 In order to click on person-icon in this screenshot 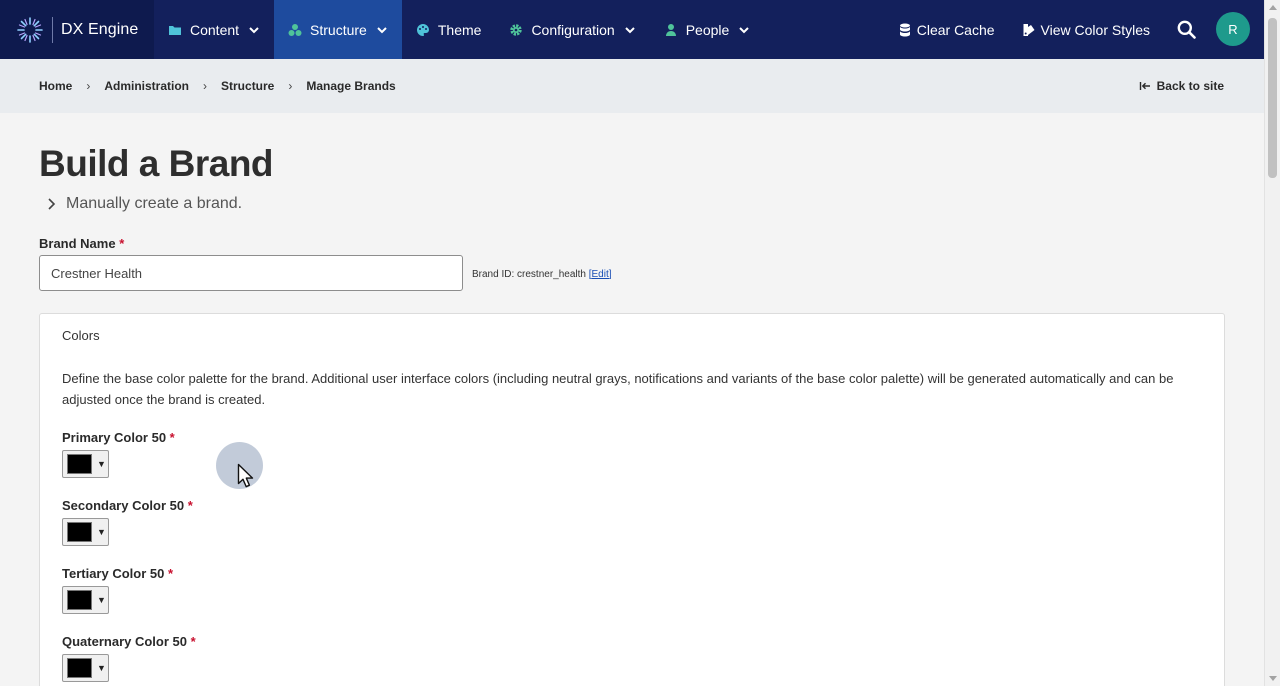, I will do `click(670, 29)`.